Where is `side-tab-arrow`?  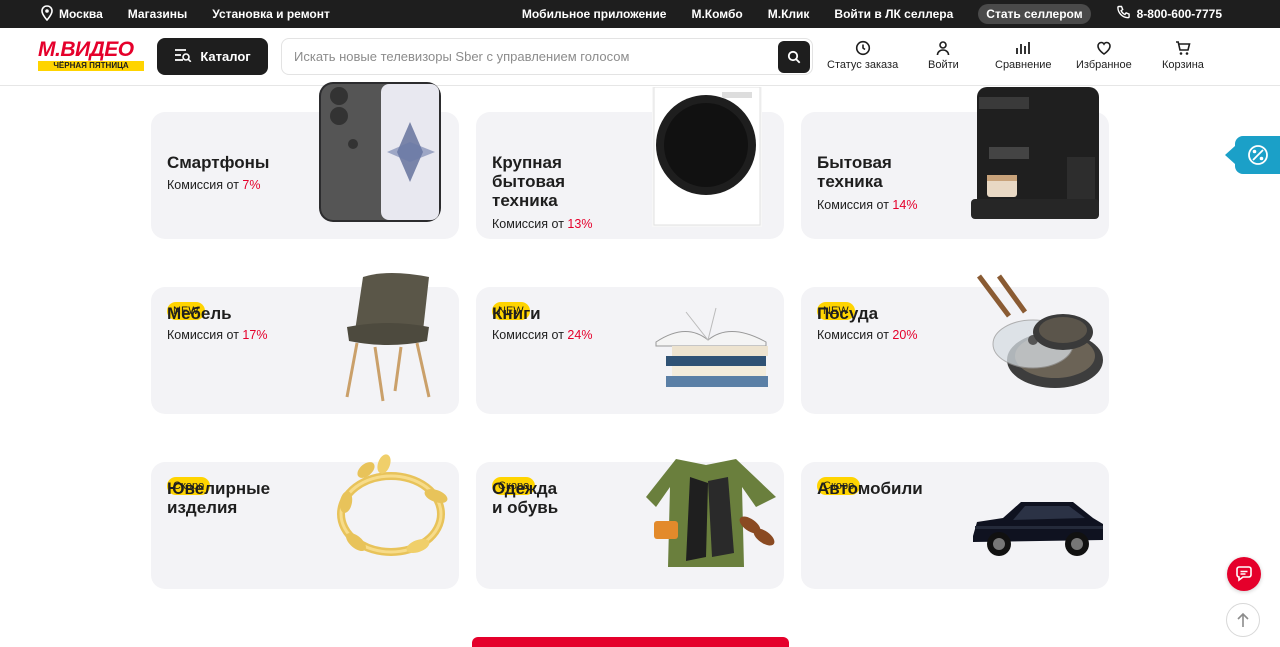 side-tab-arrow is located at coordinates (1230, 155).